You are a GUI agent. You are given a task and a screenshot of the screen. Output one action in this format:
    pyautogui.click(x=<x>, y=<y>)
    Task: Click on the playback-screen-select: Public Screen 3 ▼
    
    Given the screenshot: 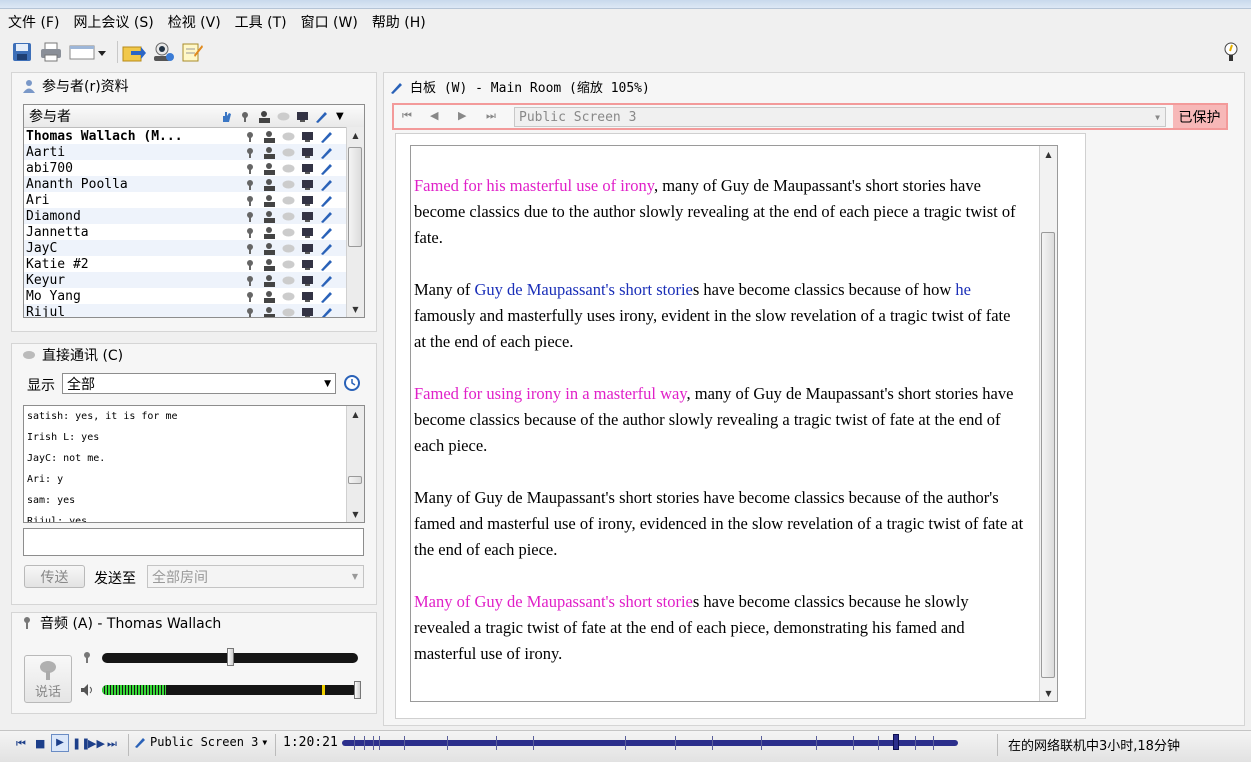 What is the action you would take?
    pyautogui.click(x=200, y=742)
    